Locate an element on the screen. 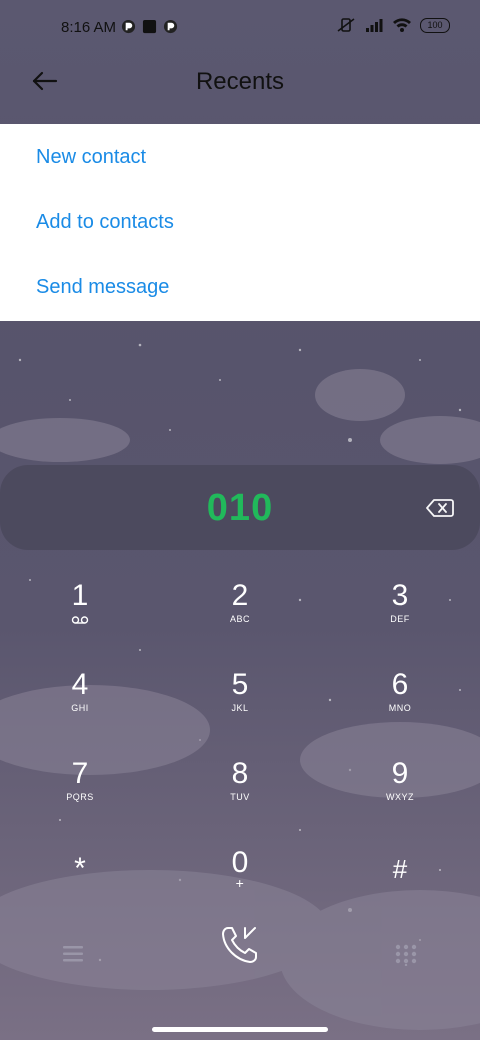 The image size is (480, 1040). key-2: 2 ABC is located at coordinates (240, 602).